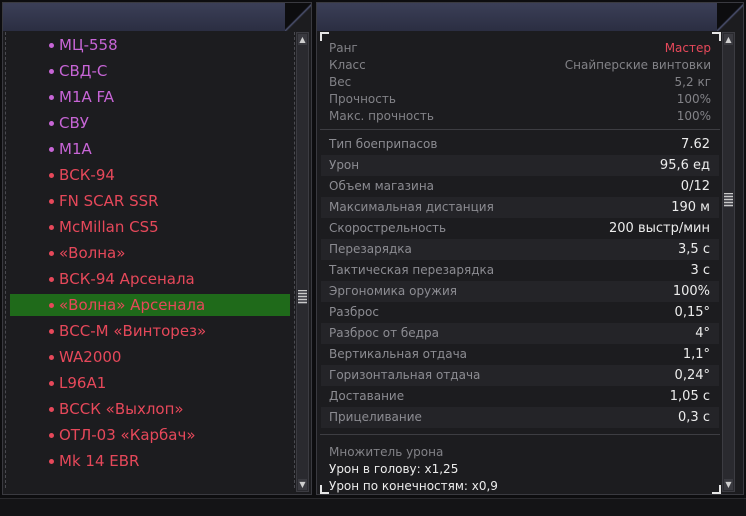 Image resolution: width=746 pixels, height=516 pixels. Describe the element at coordinates (386, 452) in the screenshot. I see `damage-multiplier-title: Множитель урона` at that location.